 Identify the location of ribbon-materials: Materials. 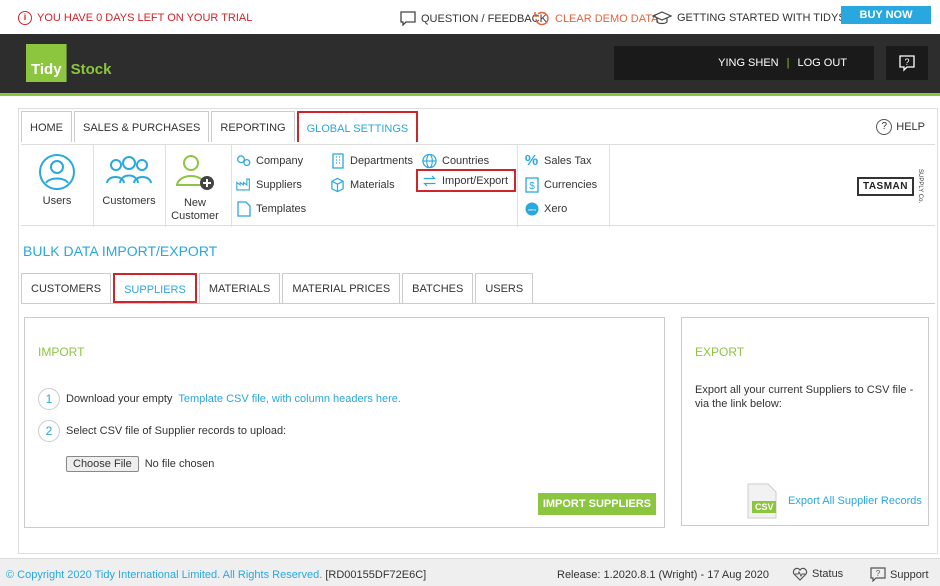
(362, 184).